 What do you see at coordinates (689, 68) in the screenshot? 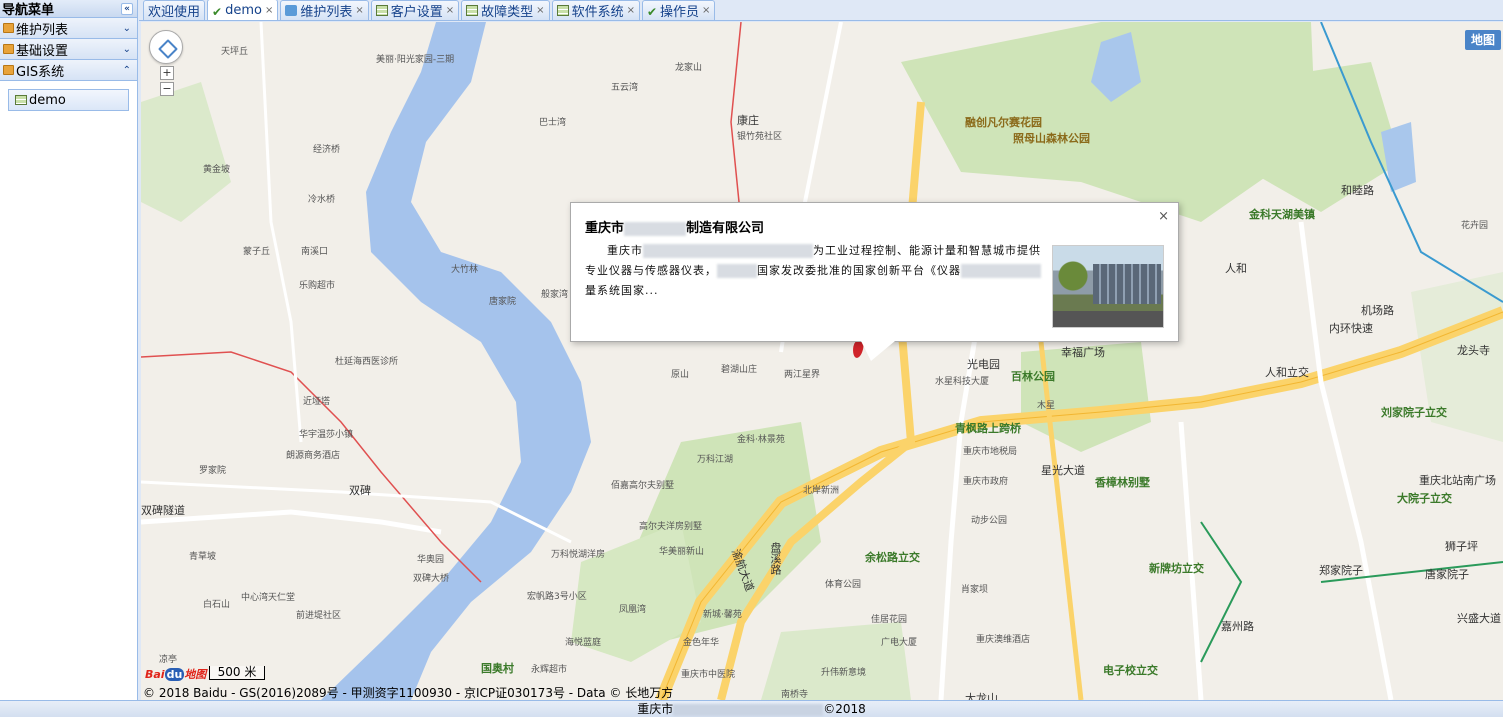
I see `map-label: 龙家山` at bounding box center [689, 68].